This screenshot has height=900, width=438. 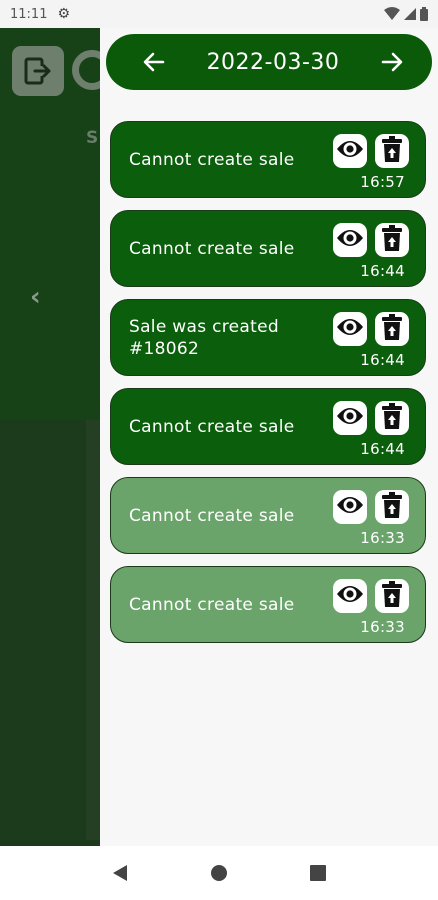 What do you see at coordinates (424, 14) in the screenshot?
I see `battery-icon` at bounding box center [424, 14].